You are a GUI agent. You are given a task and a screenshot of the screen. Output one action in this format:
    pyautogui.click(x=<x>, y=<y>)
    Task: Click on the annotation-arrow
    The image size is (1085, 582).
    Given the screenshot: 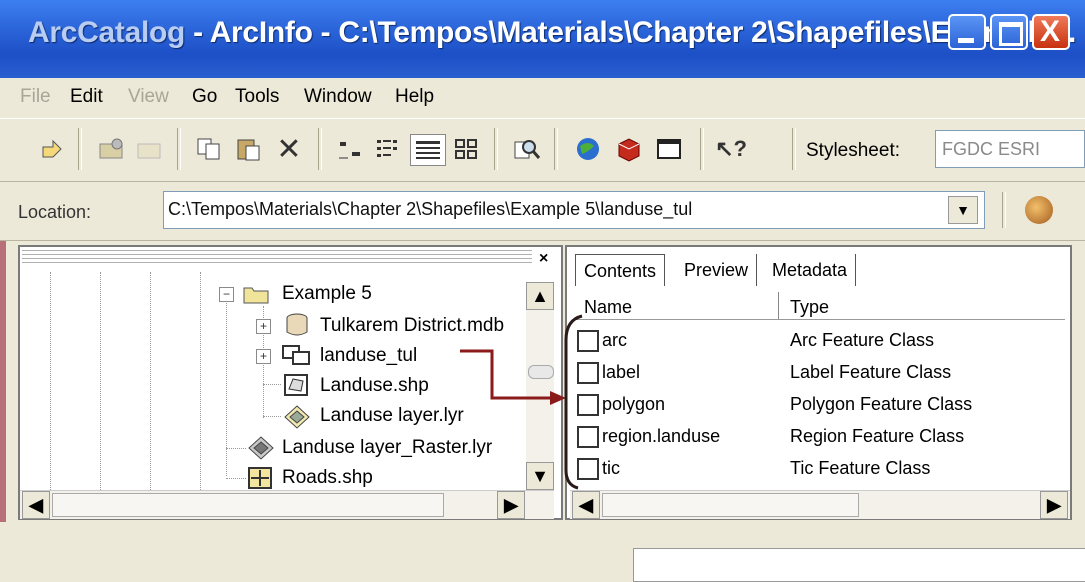 What is the action you would take?
    pyautogui.click(x=521, y=402)
    